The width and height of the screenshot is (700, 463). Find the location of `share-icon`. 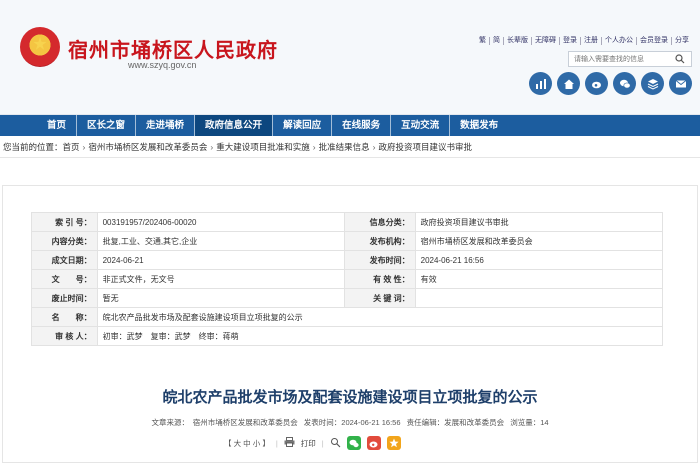

share-icon is located at coordinates (335, 443).